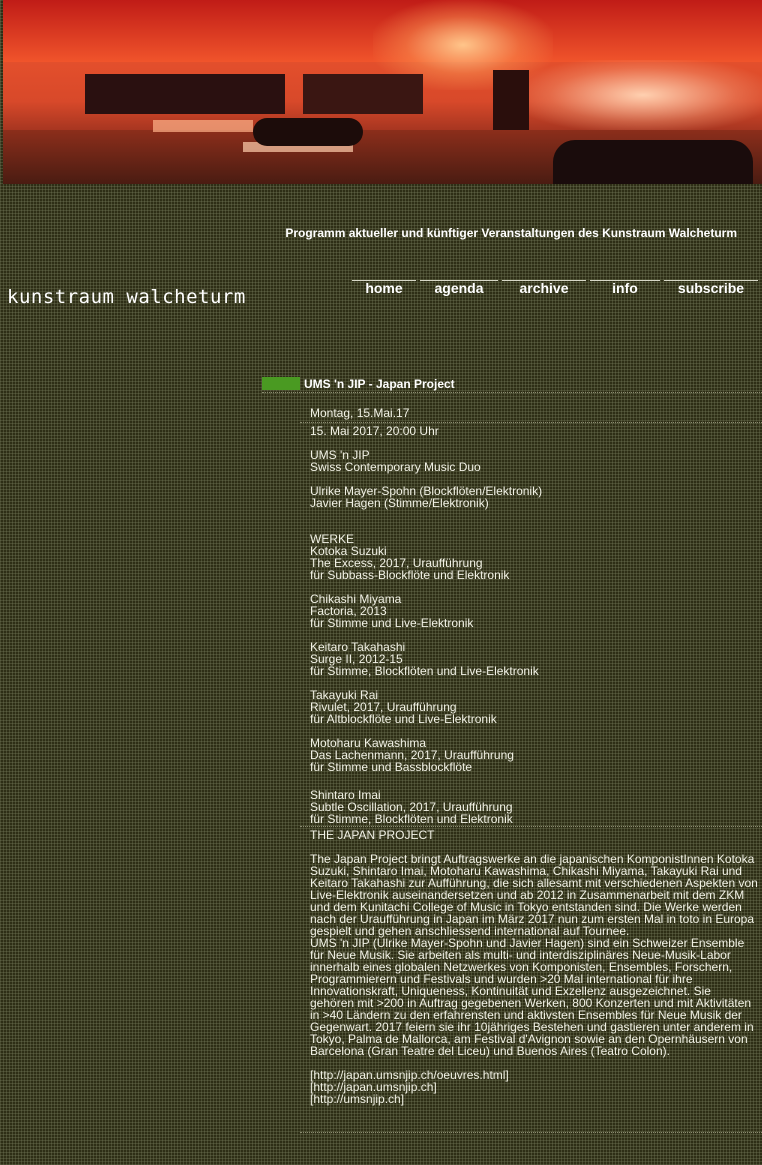 The image size is (762, 1165). What do you see at coordinates (544, 287) in the screenshot?
I see `nav-archive: archive` at bounding box center [544, 287].